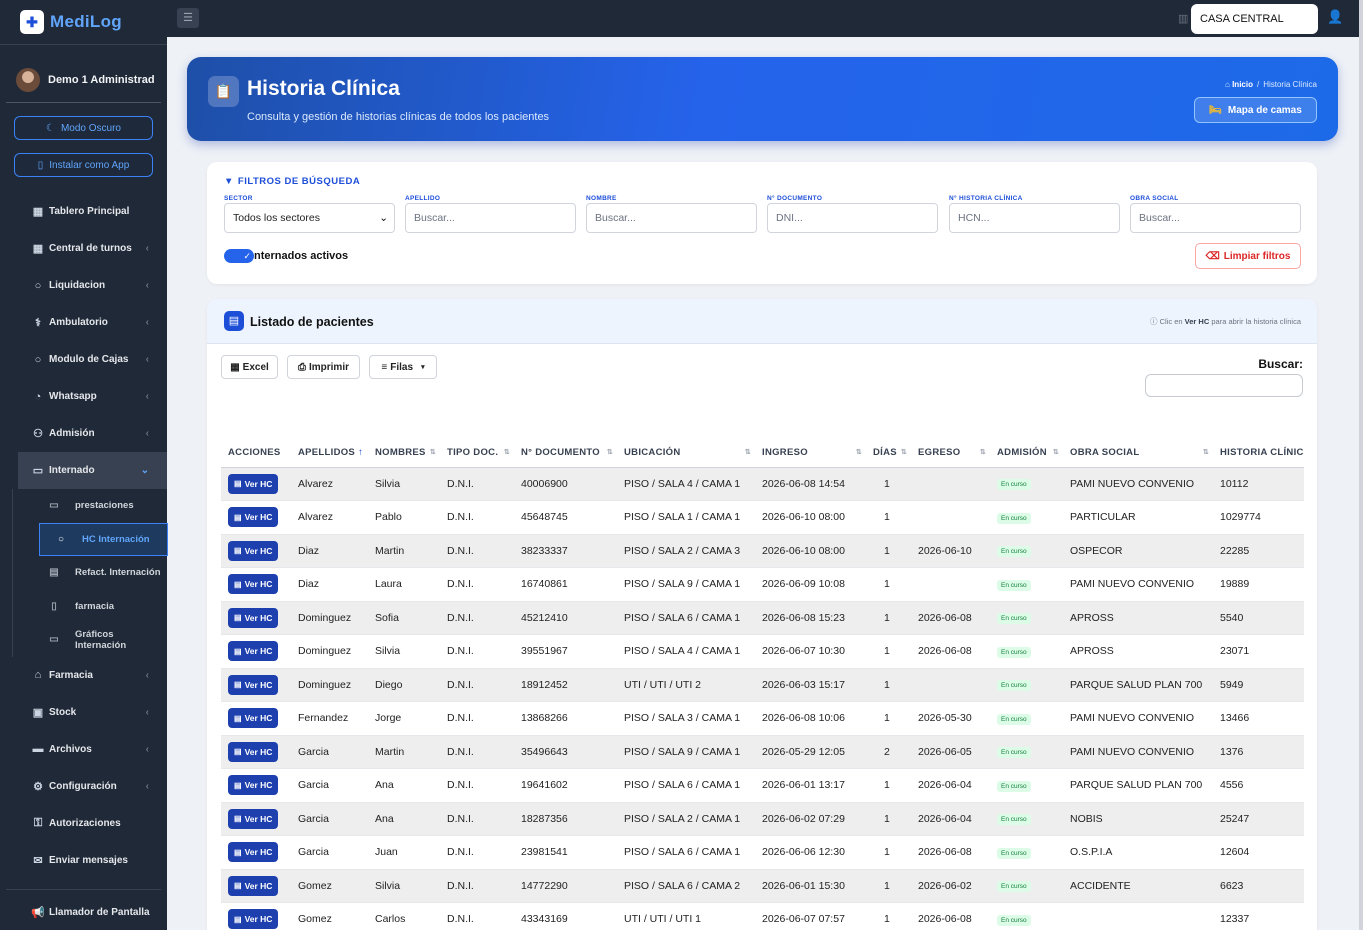 Image resolution: width=1363 pixels, height=930 pixels. I want to click on brand: ✚ MediLog, so click(83, 22).